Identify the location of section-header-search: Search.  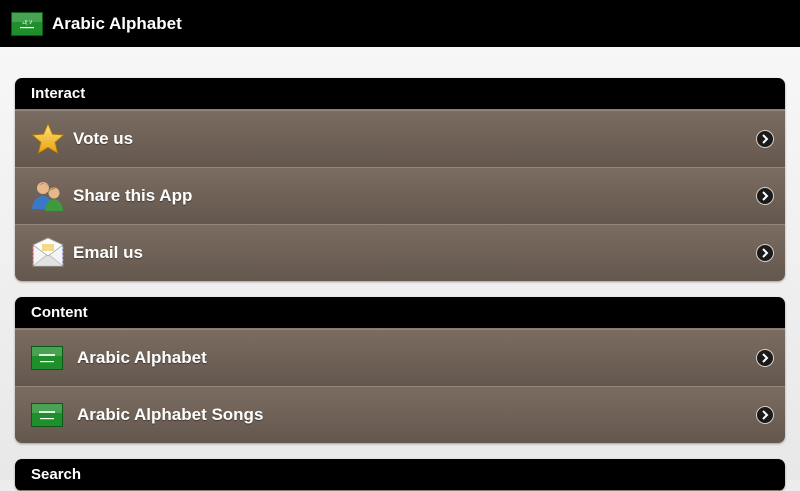
(400, 475).